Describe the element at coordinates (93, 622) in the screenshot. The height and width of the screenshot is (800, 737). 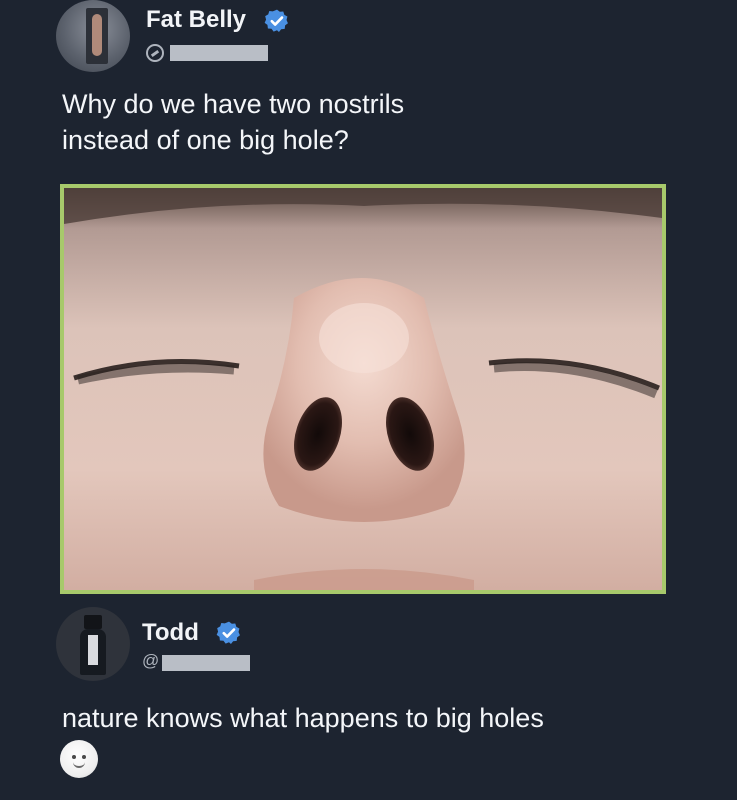
I see `avatar-hat-shape` at that location.